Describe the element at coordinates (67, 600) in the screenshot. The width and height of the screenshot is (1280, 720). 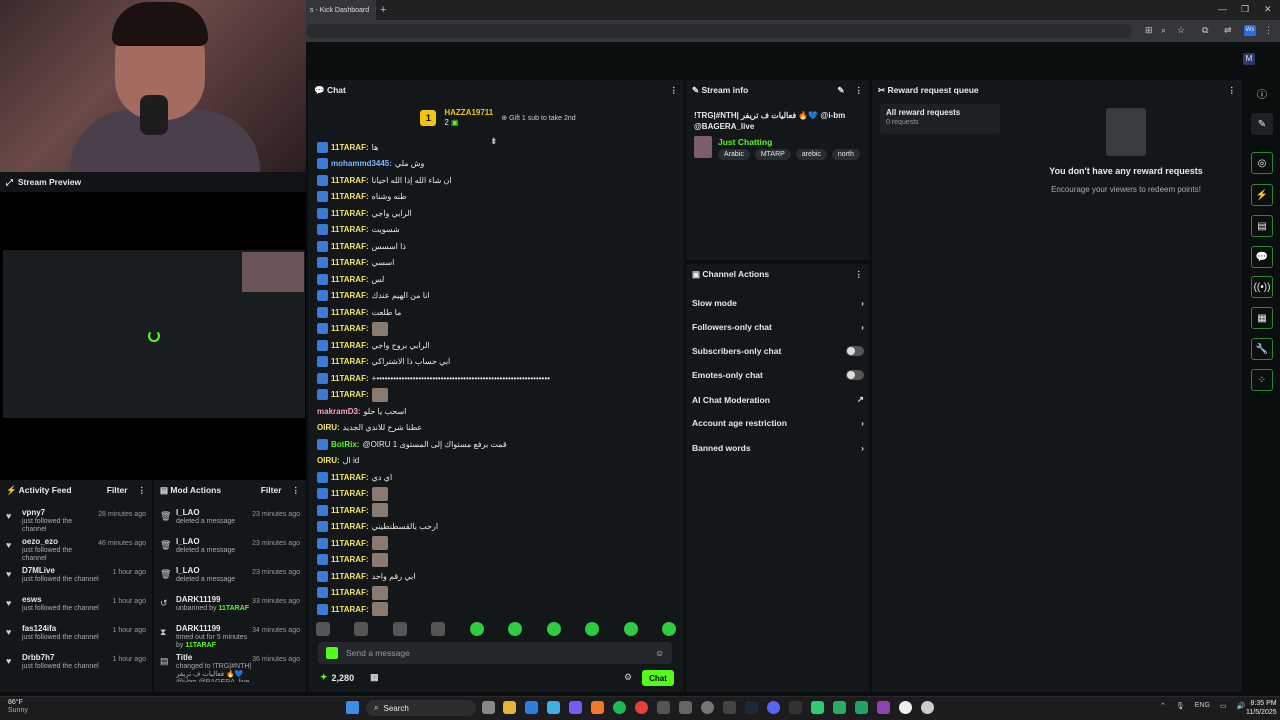
I see `activity-user: esws` at that location.